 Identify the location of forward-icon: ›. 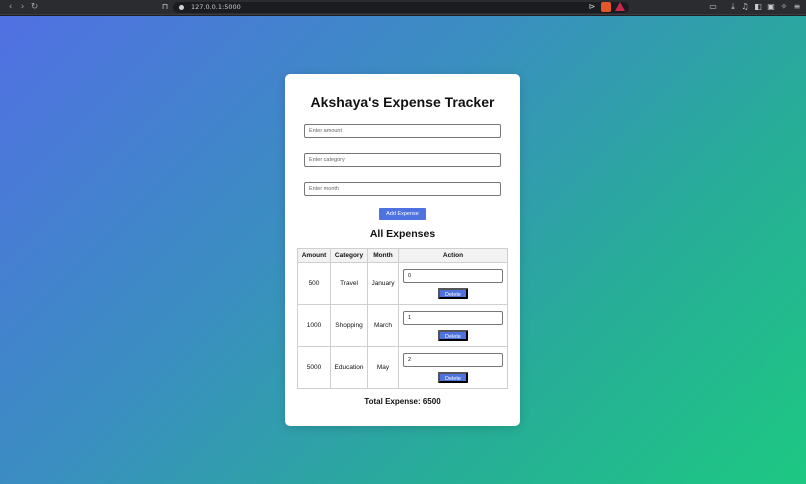
(22, 7).